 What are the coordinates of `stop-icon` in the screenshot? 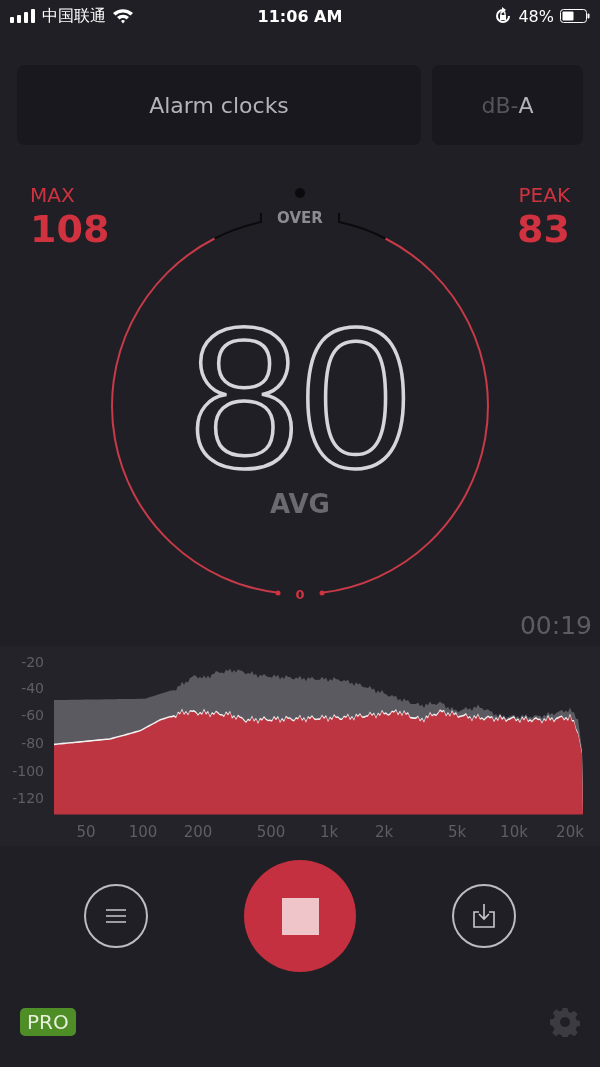 It's located at (300, 916).